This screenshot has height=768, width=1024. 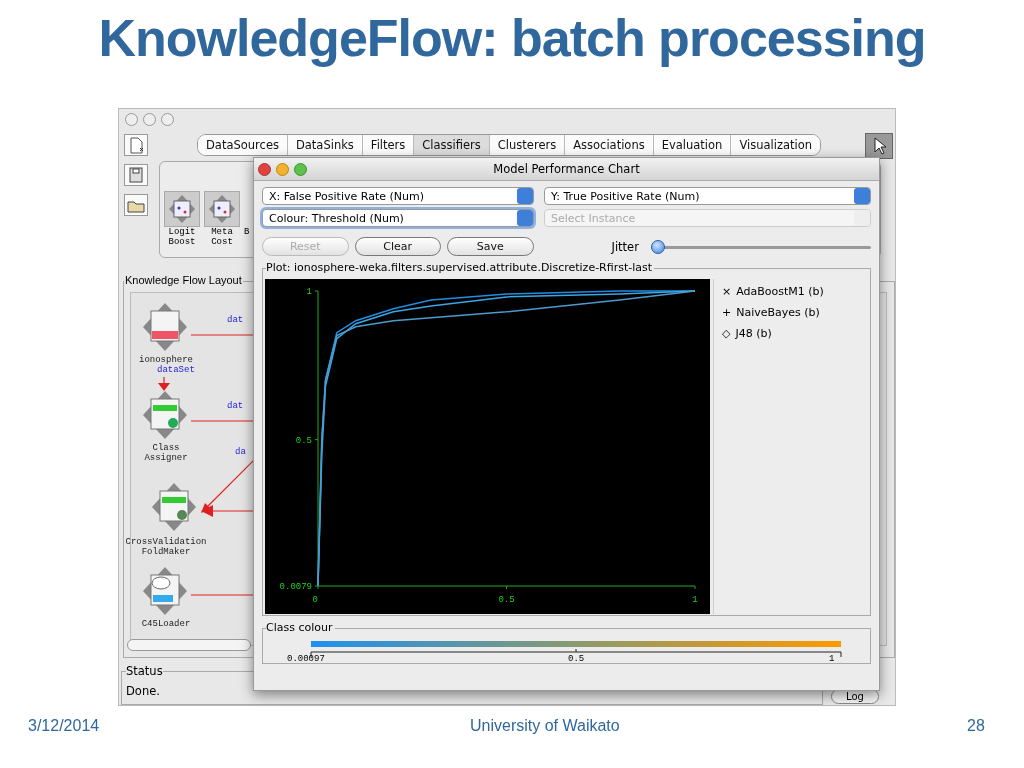 What do you see at coordinates (778, 312) in the screenshot?
I see `legend-label: NaiveBayes (b)` at bounding box center [778, 312].